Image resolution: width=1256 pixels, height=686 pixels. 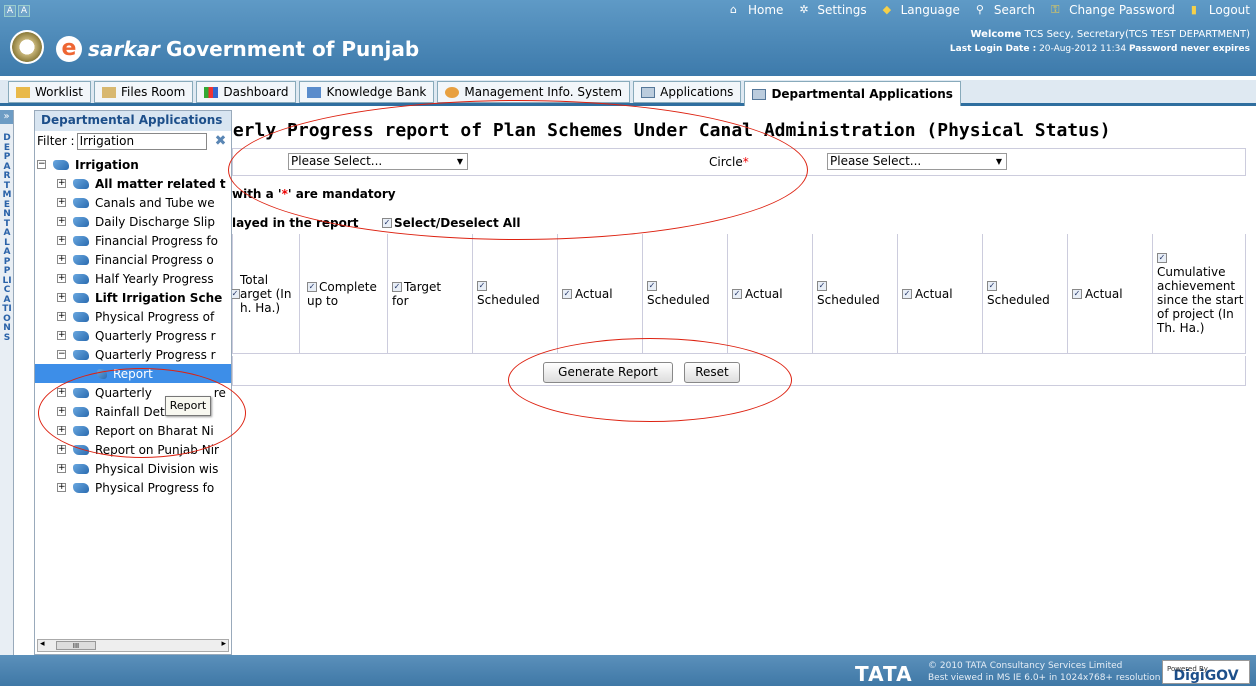 I want to click on tab-files-room: Files Room, so click(x=144, y=92).